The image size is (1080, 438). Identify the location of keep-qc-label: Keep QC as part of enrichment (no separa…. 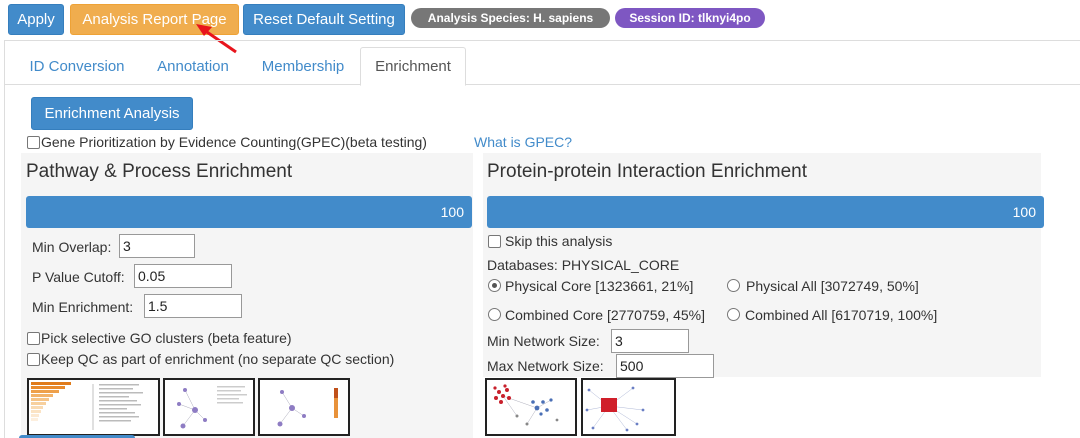
(218, 359).